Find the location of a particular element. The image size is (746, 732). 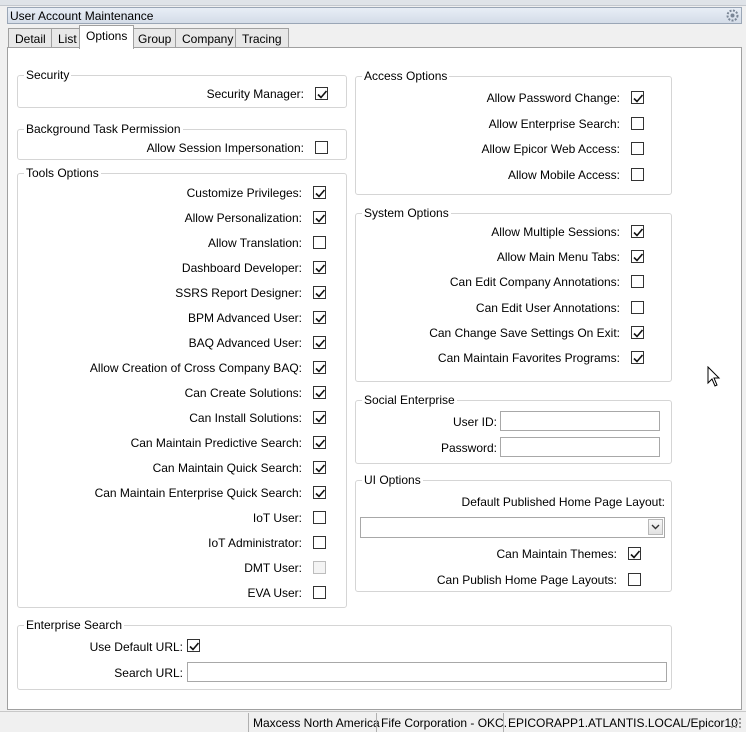

password-label: Password: is located at coordinates (468, 448).